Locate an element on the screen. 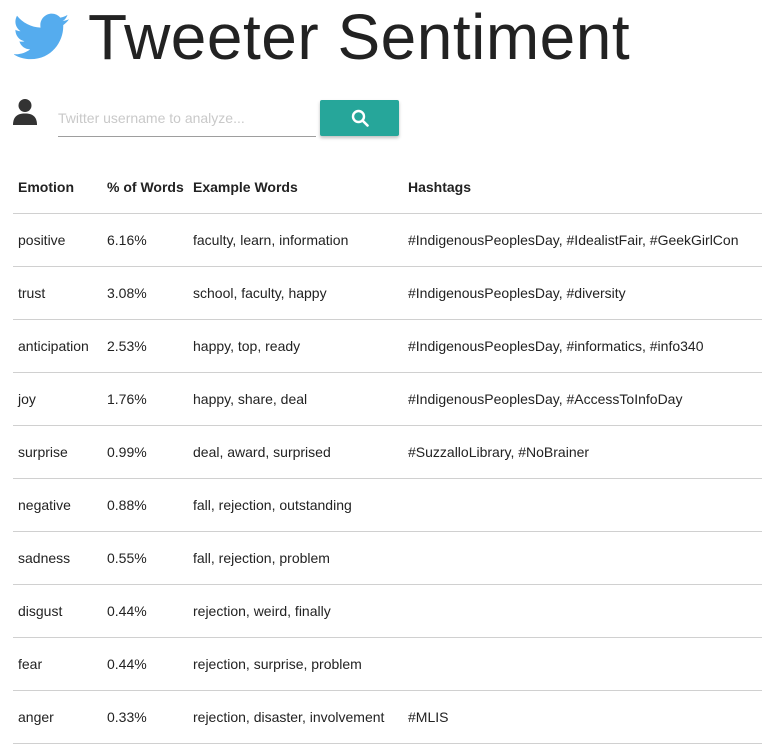 Image resolution: width=769 pixels, height=753 pixels. search-icon is located at coordinates (360, 118).